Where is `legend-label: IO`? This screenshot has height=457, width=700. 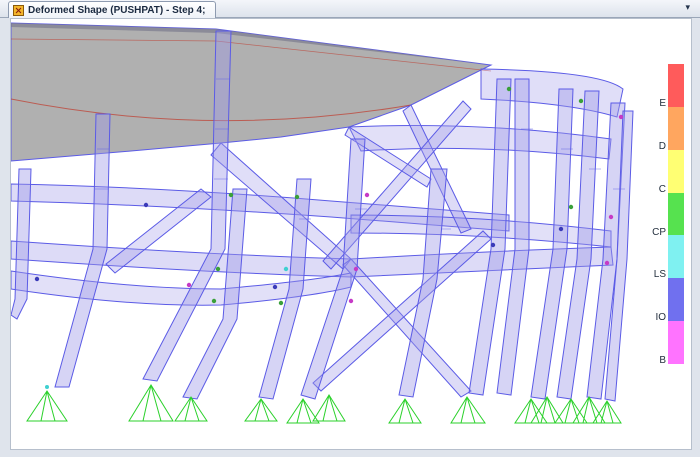
legend-label: IO is located at coordinates (660, 318).